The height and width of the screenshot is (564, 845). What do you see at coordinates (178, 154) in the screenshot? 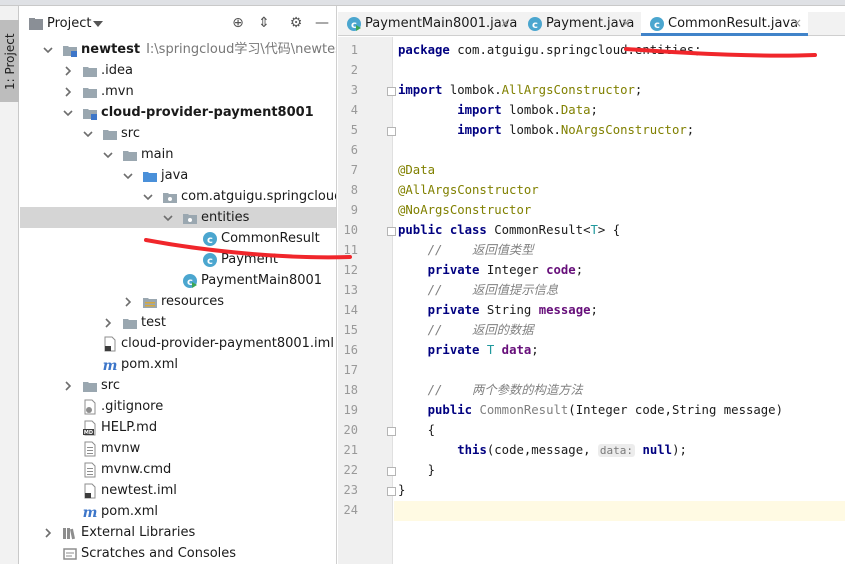
I see `tree-item: main` at bounding box center [178, 154].